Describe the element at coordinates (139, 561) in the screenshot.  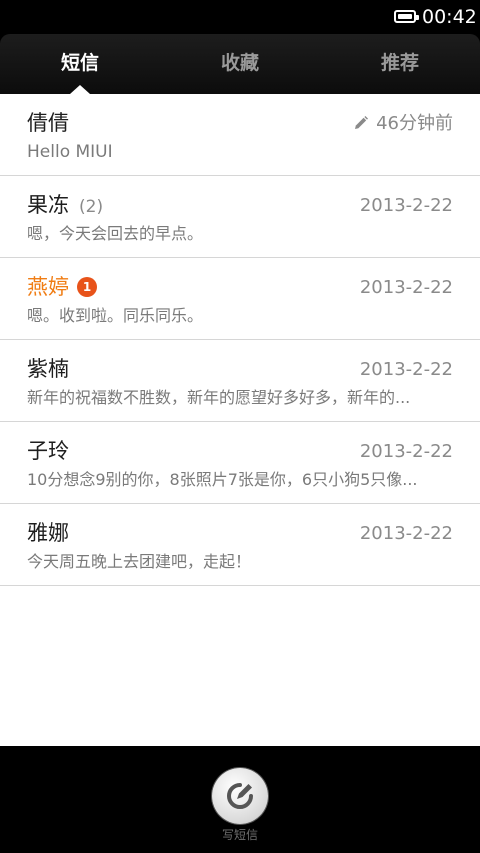
I see `message-preview: 今天周五晚上去团建吧，走起！` at that location.